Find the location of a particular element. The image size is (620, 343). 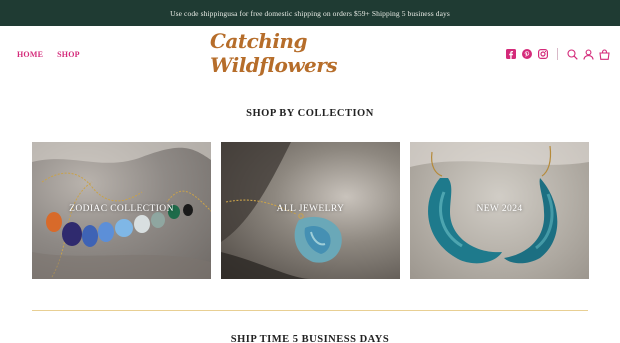

nav-home-link: HOME is located at coordinates (30, 54).